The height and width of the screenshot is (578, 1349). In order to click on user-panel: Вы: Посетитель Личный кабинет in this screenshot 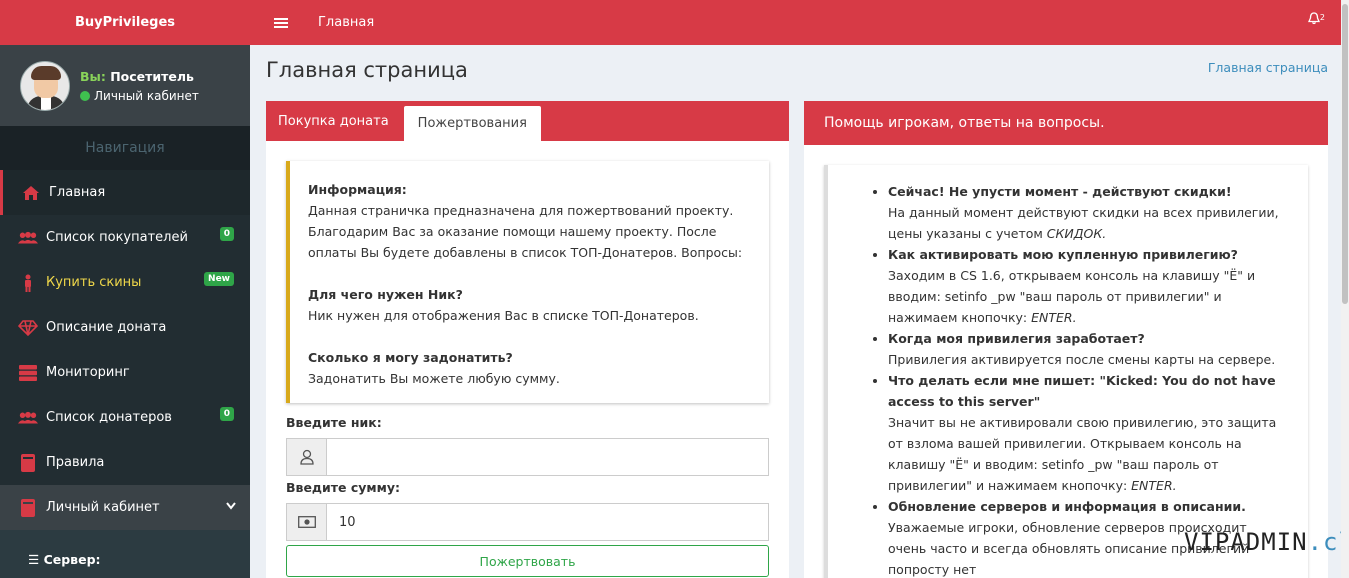, I will do `click(125, 85)`.